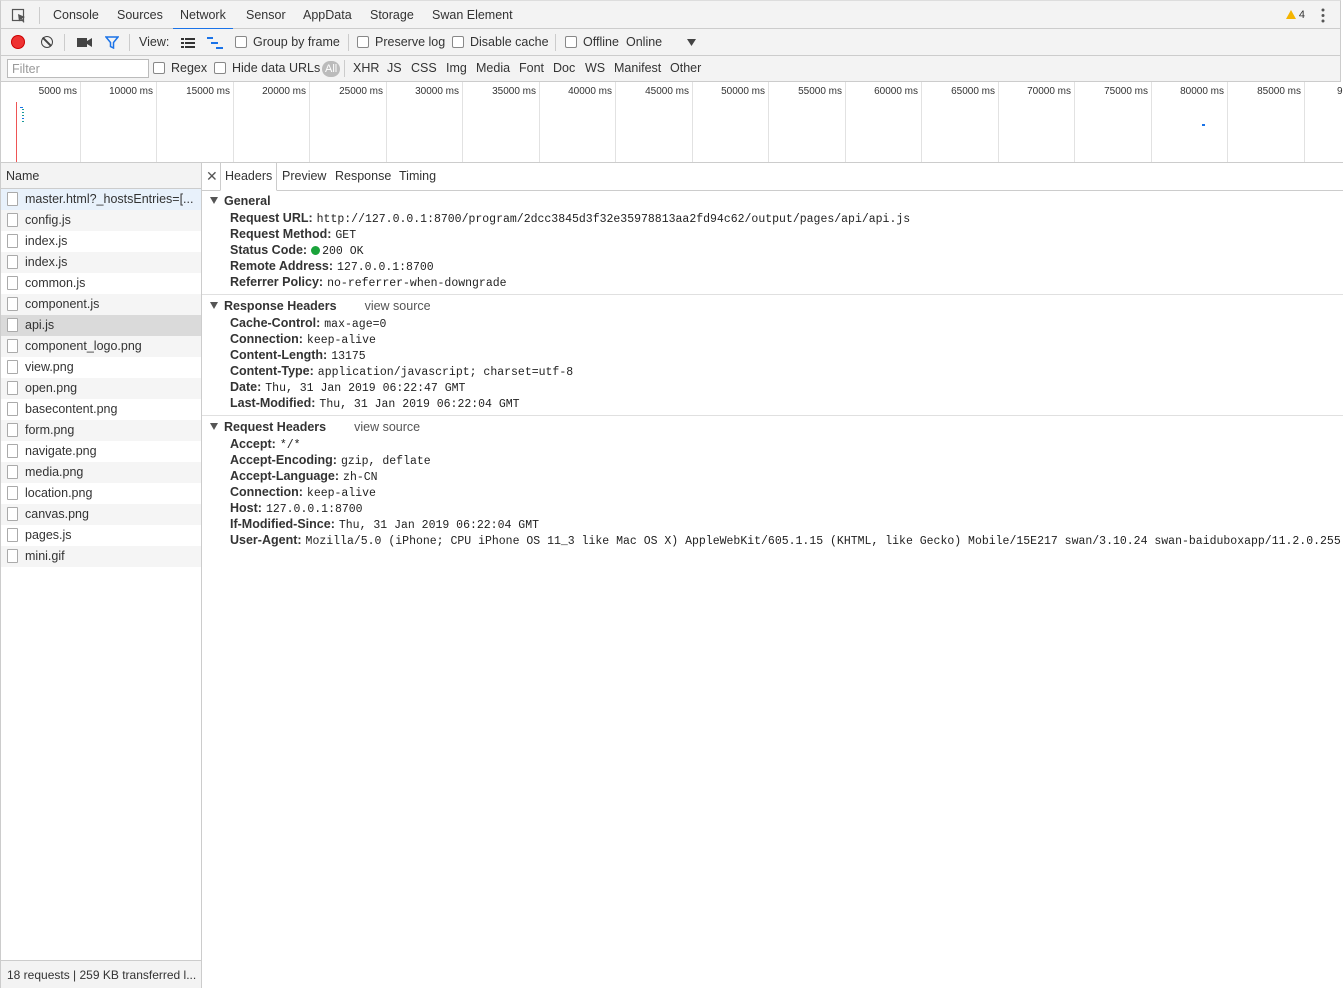 The height and width of the screenshot is (988, 1343). I want to click on filter-font: Font, so click(531, 68).